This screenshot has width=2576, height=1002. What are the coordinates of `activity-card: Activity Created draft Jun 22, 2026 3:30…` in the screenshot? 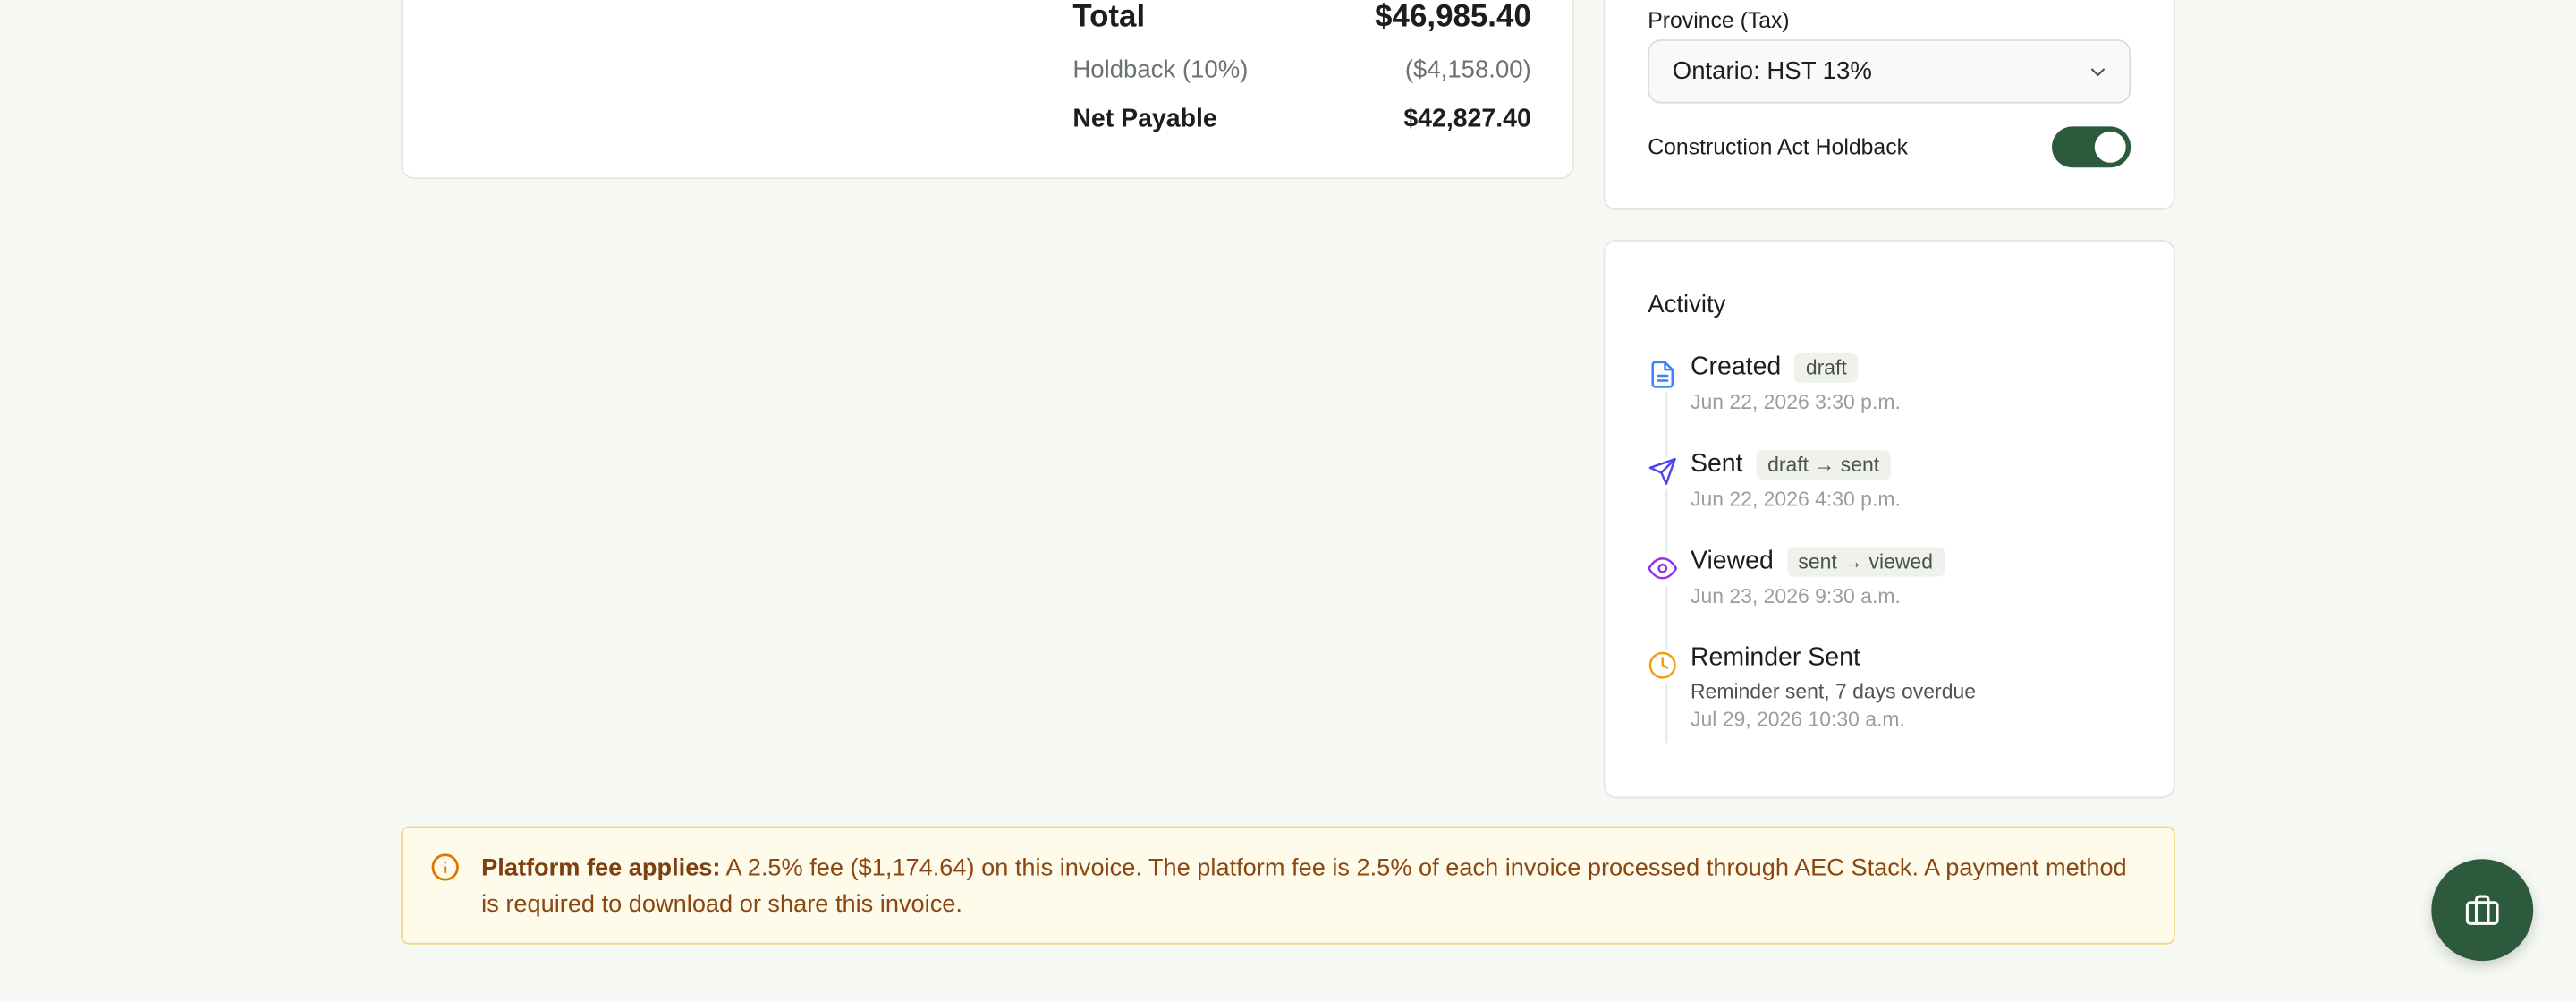 It's located at (1889, 519).